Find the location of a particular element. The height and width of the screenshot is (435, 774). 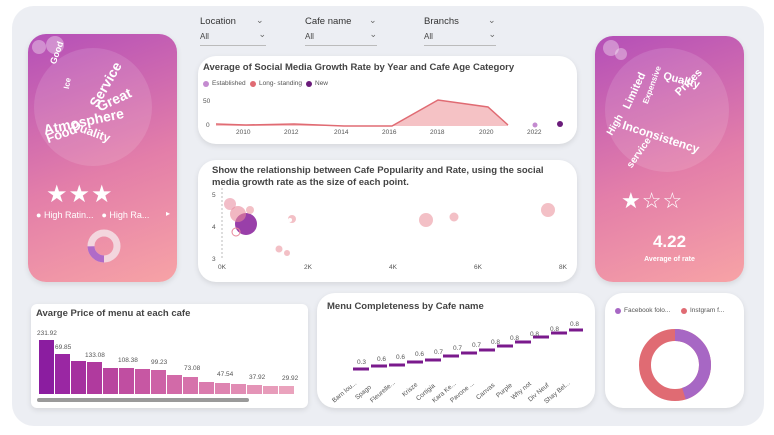

filter-cafe-name-select: All ⌄ is located at coordinates (341, 37).